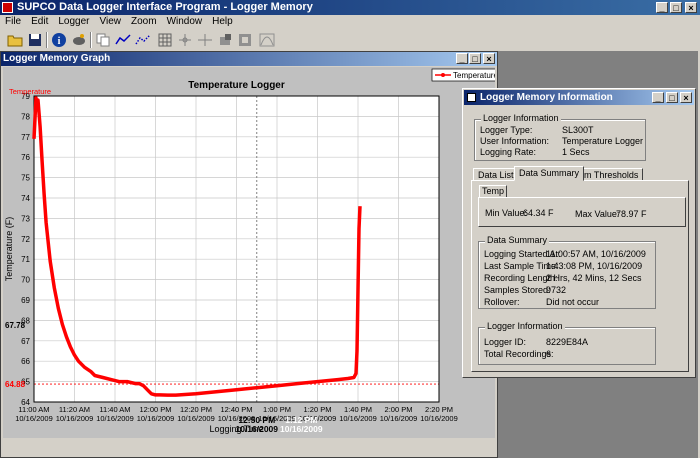 The image size is (700, 458). I want to click on legend-marker, so click(443, 75).